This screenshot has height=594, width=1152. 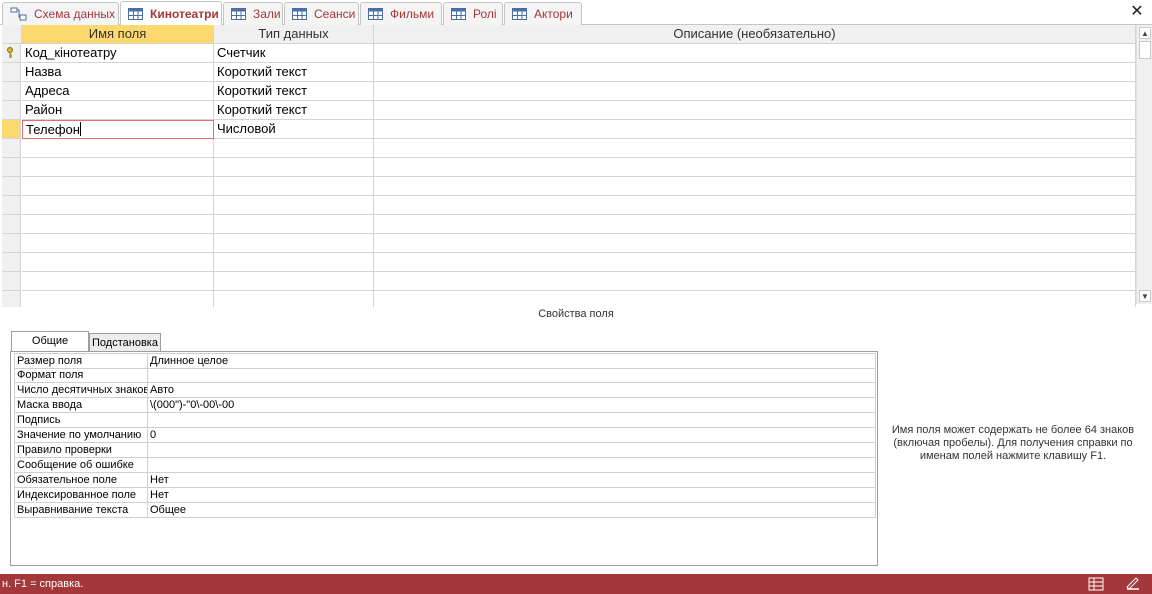 I want to click on table-row: Район Короткий текст, so click(x=569, y=110).